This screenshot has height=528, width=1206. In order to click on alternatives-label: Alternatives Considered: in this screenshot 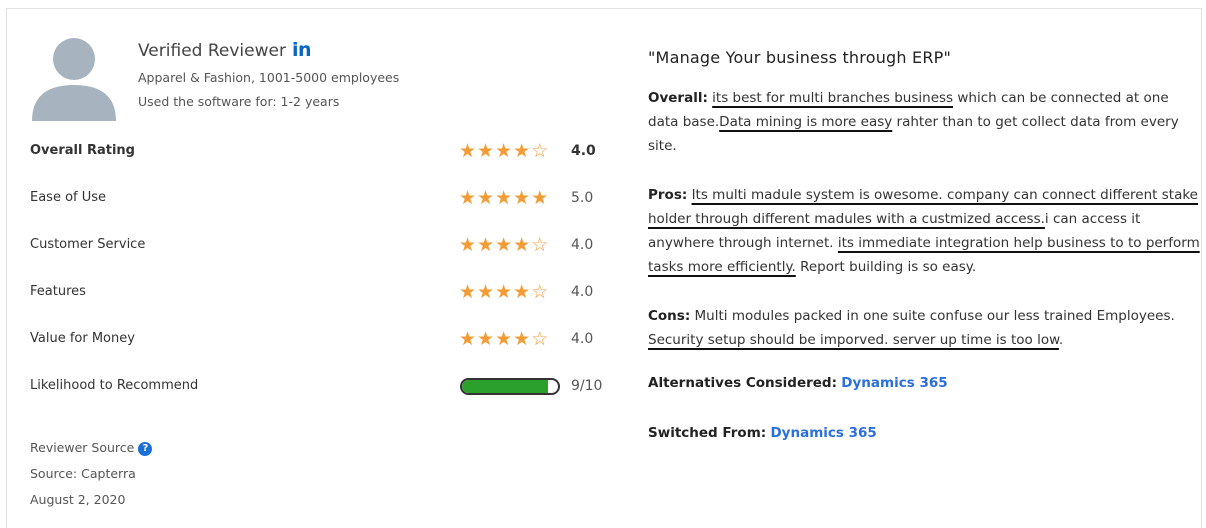, I will do `click(742, 383)`.